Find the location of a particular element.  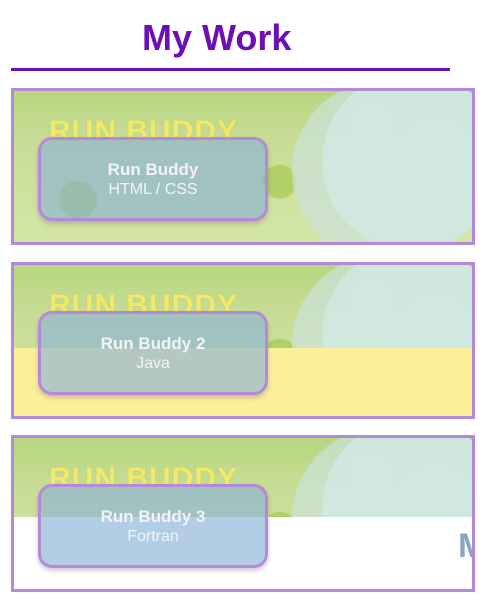

project-technologies: HTML / CSS is located at coordinates (153, 189).